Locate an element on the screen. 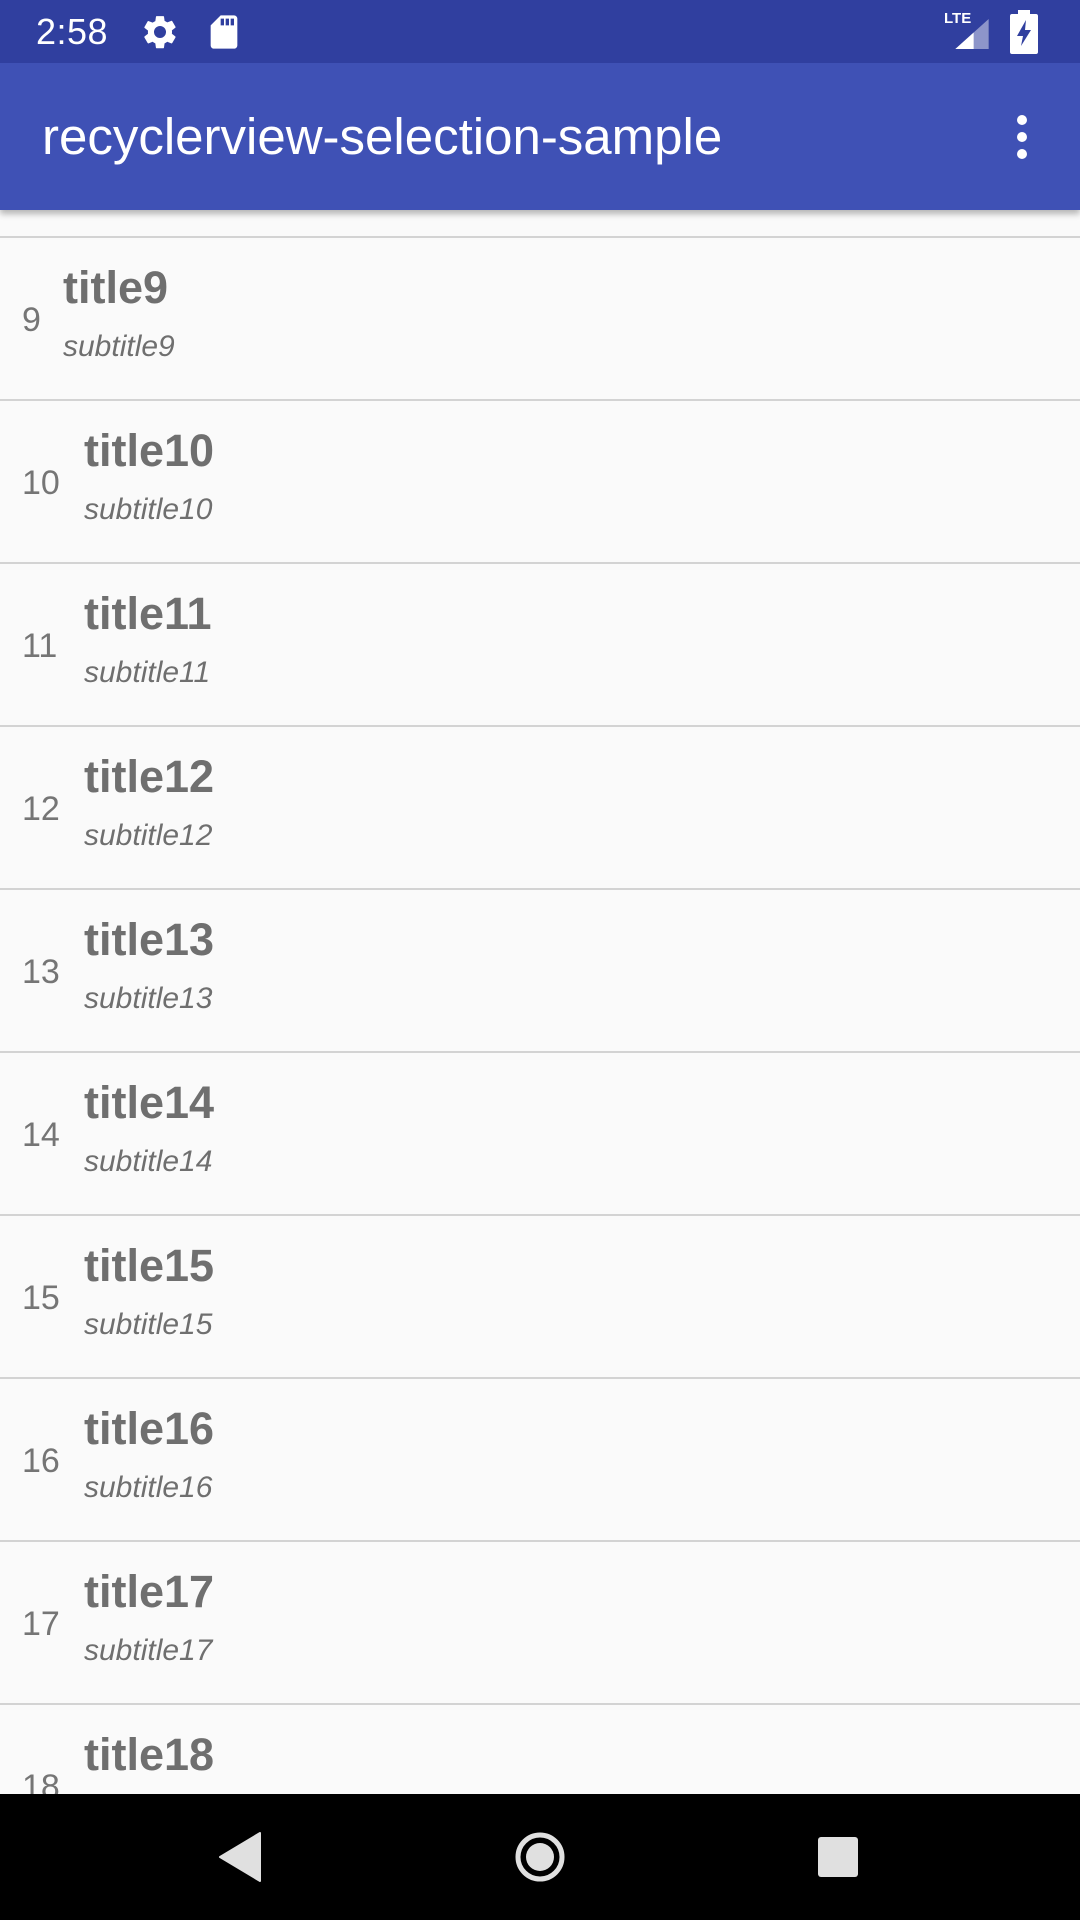 This screenshot has width=1080, height=1920. item-subtitle: subtitle14 is located at coordinates (148, 1161).